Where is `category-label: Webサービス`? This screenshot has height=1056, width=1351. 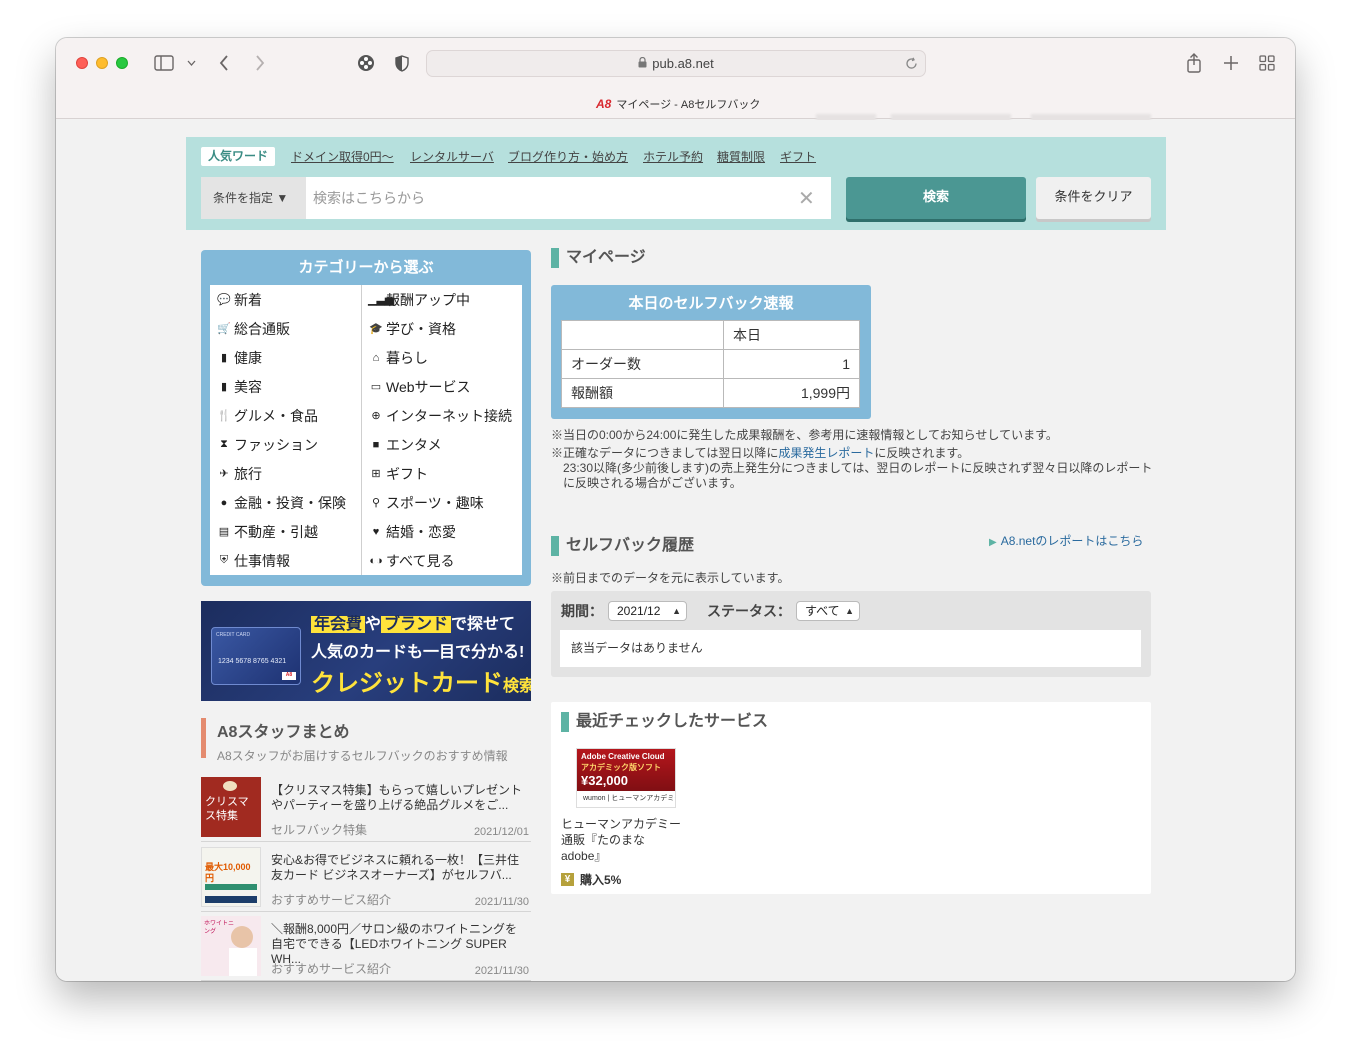
category-label: Webサービス is located at coordinates (428, 386).